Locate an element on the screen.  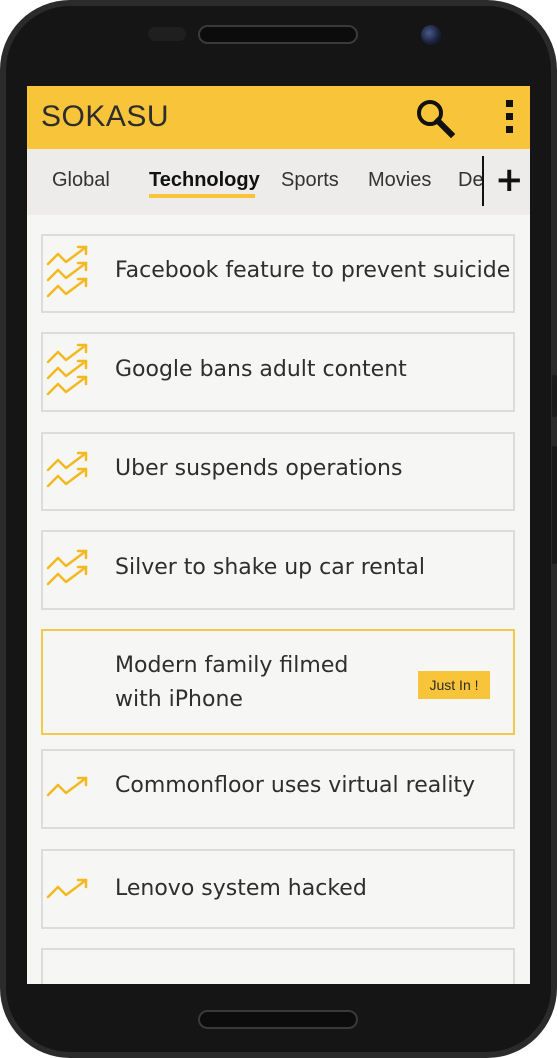
proximity-sensor is located at coordinates (167, 34).